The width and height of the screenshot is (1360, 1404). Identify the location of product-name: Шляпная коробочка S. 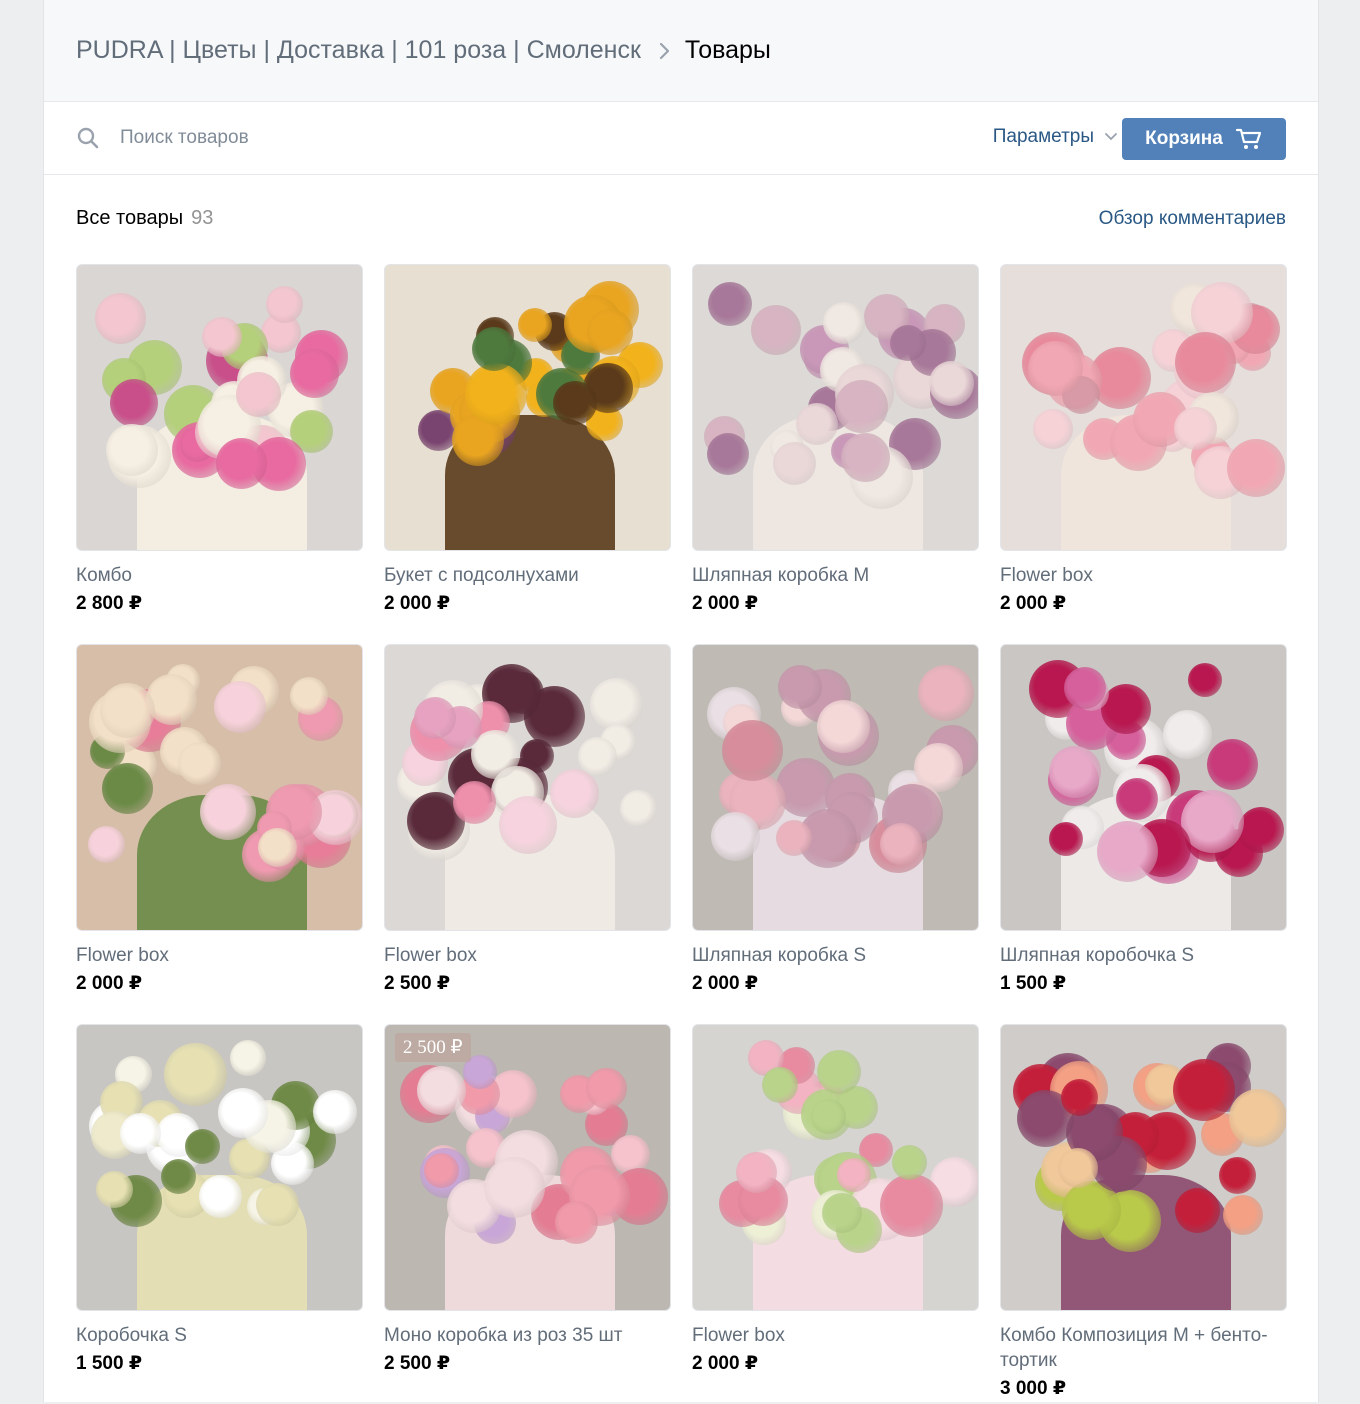
(1143, 955).